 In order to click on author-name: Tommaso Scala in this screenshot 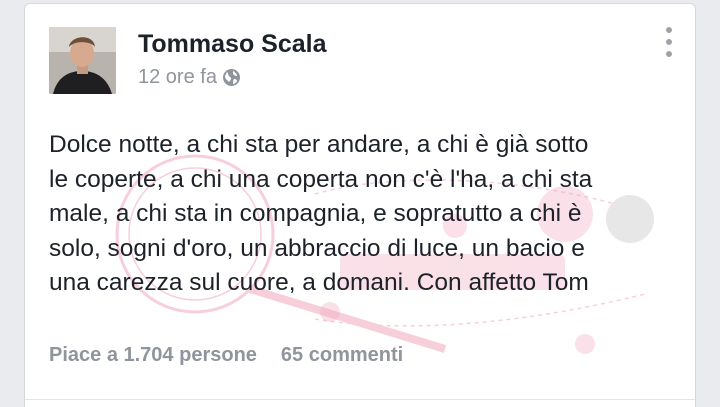, I will do `click(232, 44)`.